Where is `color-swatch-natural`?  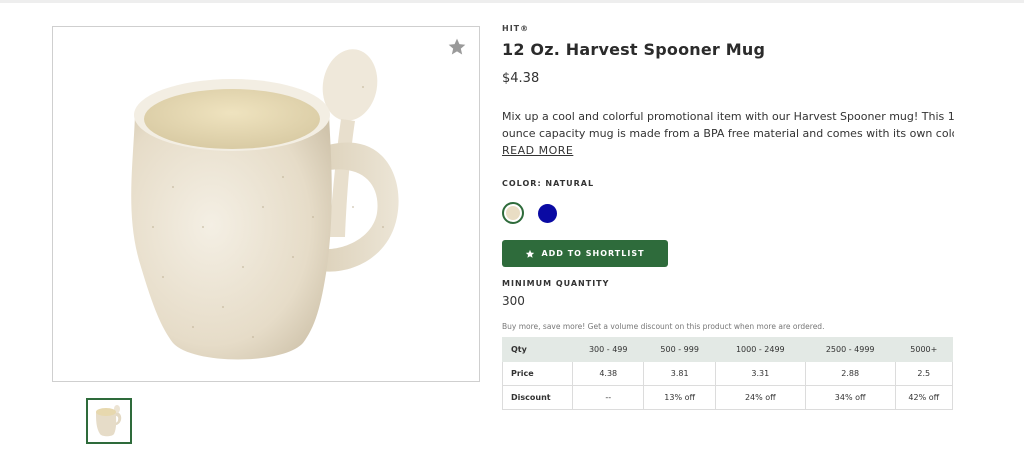
color-swatch-natural is located at coordinates (513, 213).